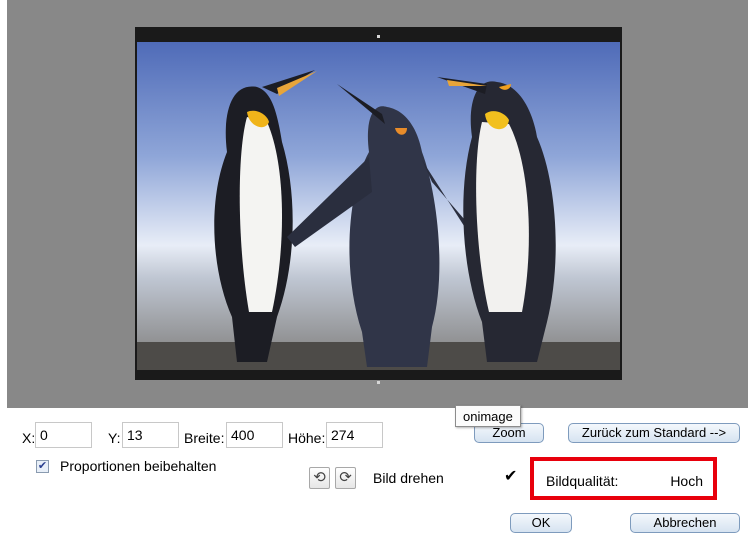  What do you see at coordinates (63, 435) in the screenshot?
I see `x-input` at bounding box center [63, 435].